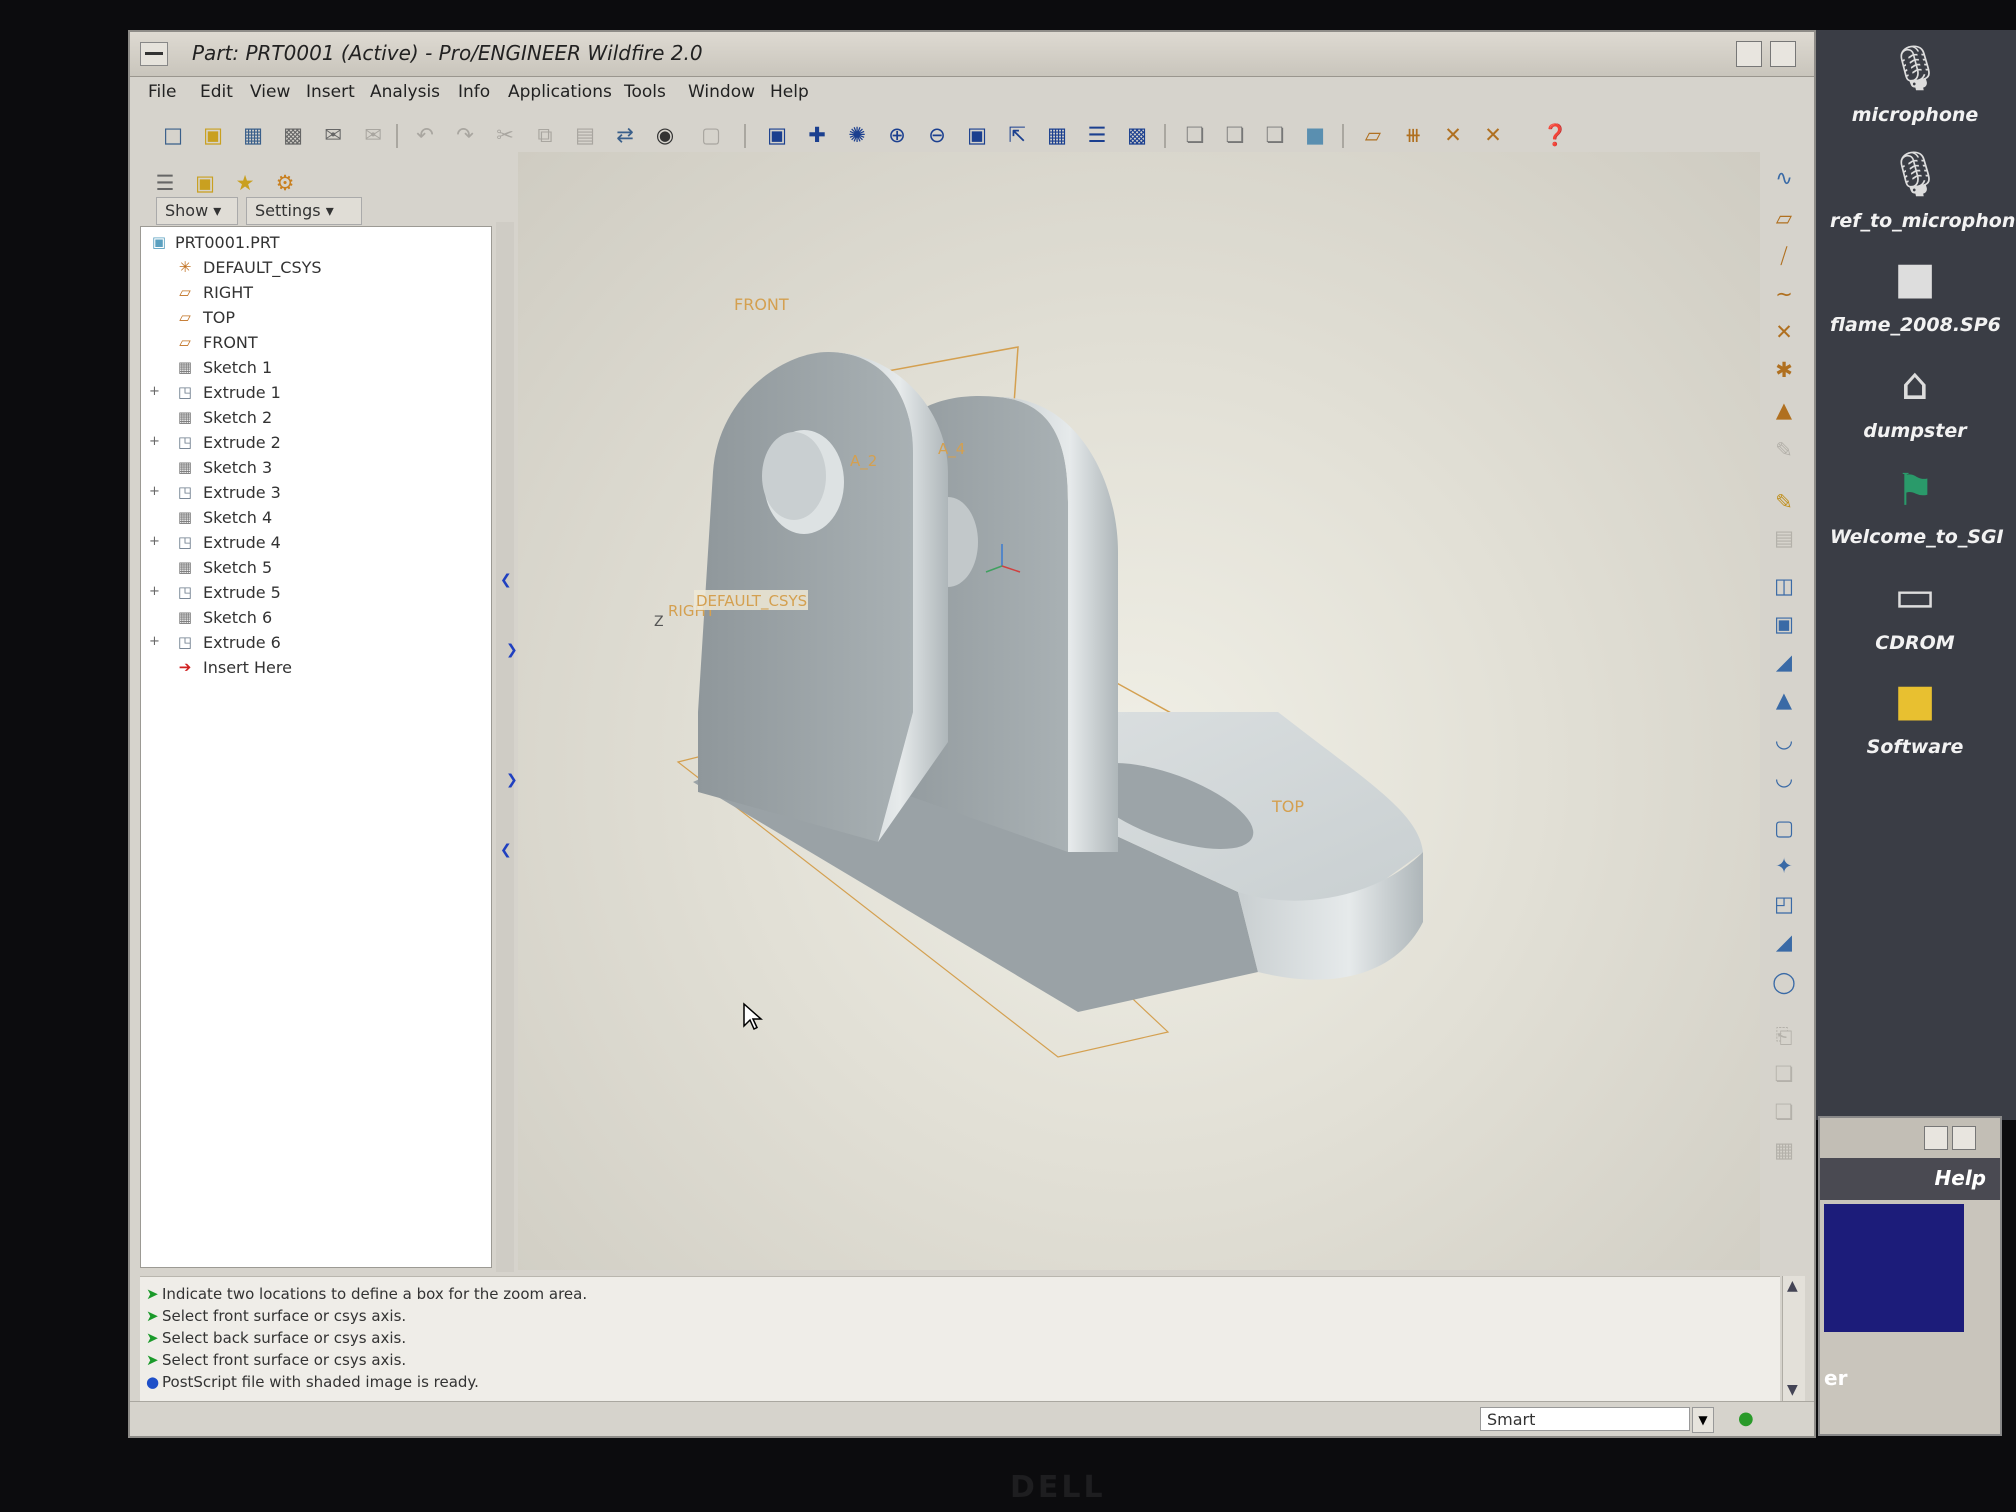 The height and width of the screenshot is (1512, 2016). What do you see at coordinates (1784, 866) in the screenshot?
I see `rib-tool-icon: ✦` at bounding box center [1784, 866].